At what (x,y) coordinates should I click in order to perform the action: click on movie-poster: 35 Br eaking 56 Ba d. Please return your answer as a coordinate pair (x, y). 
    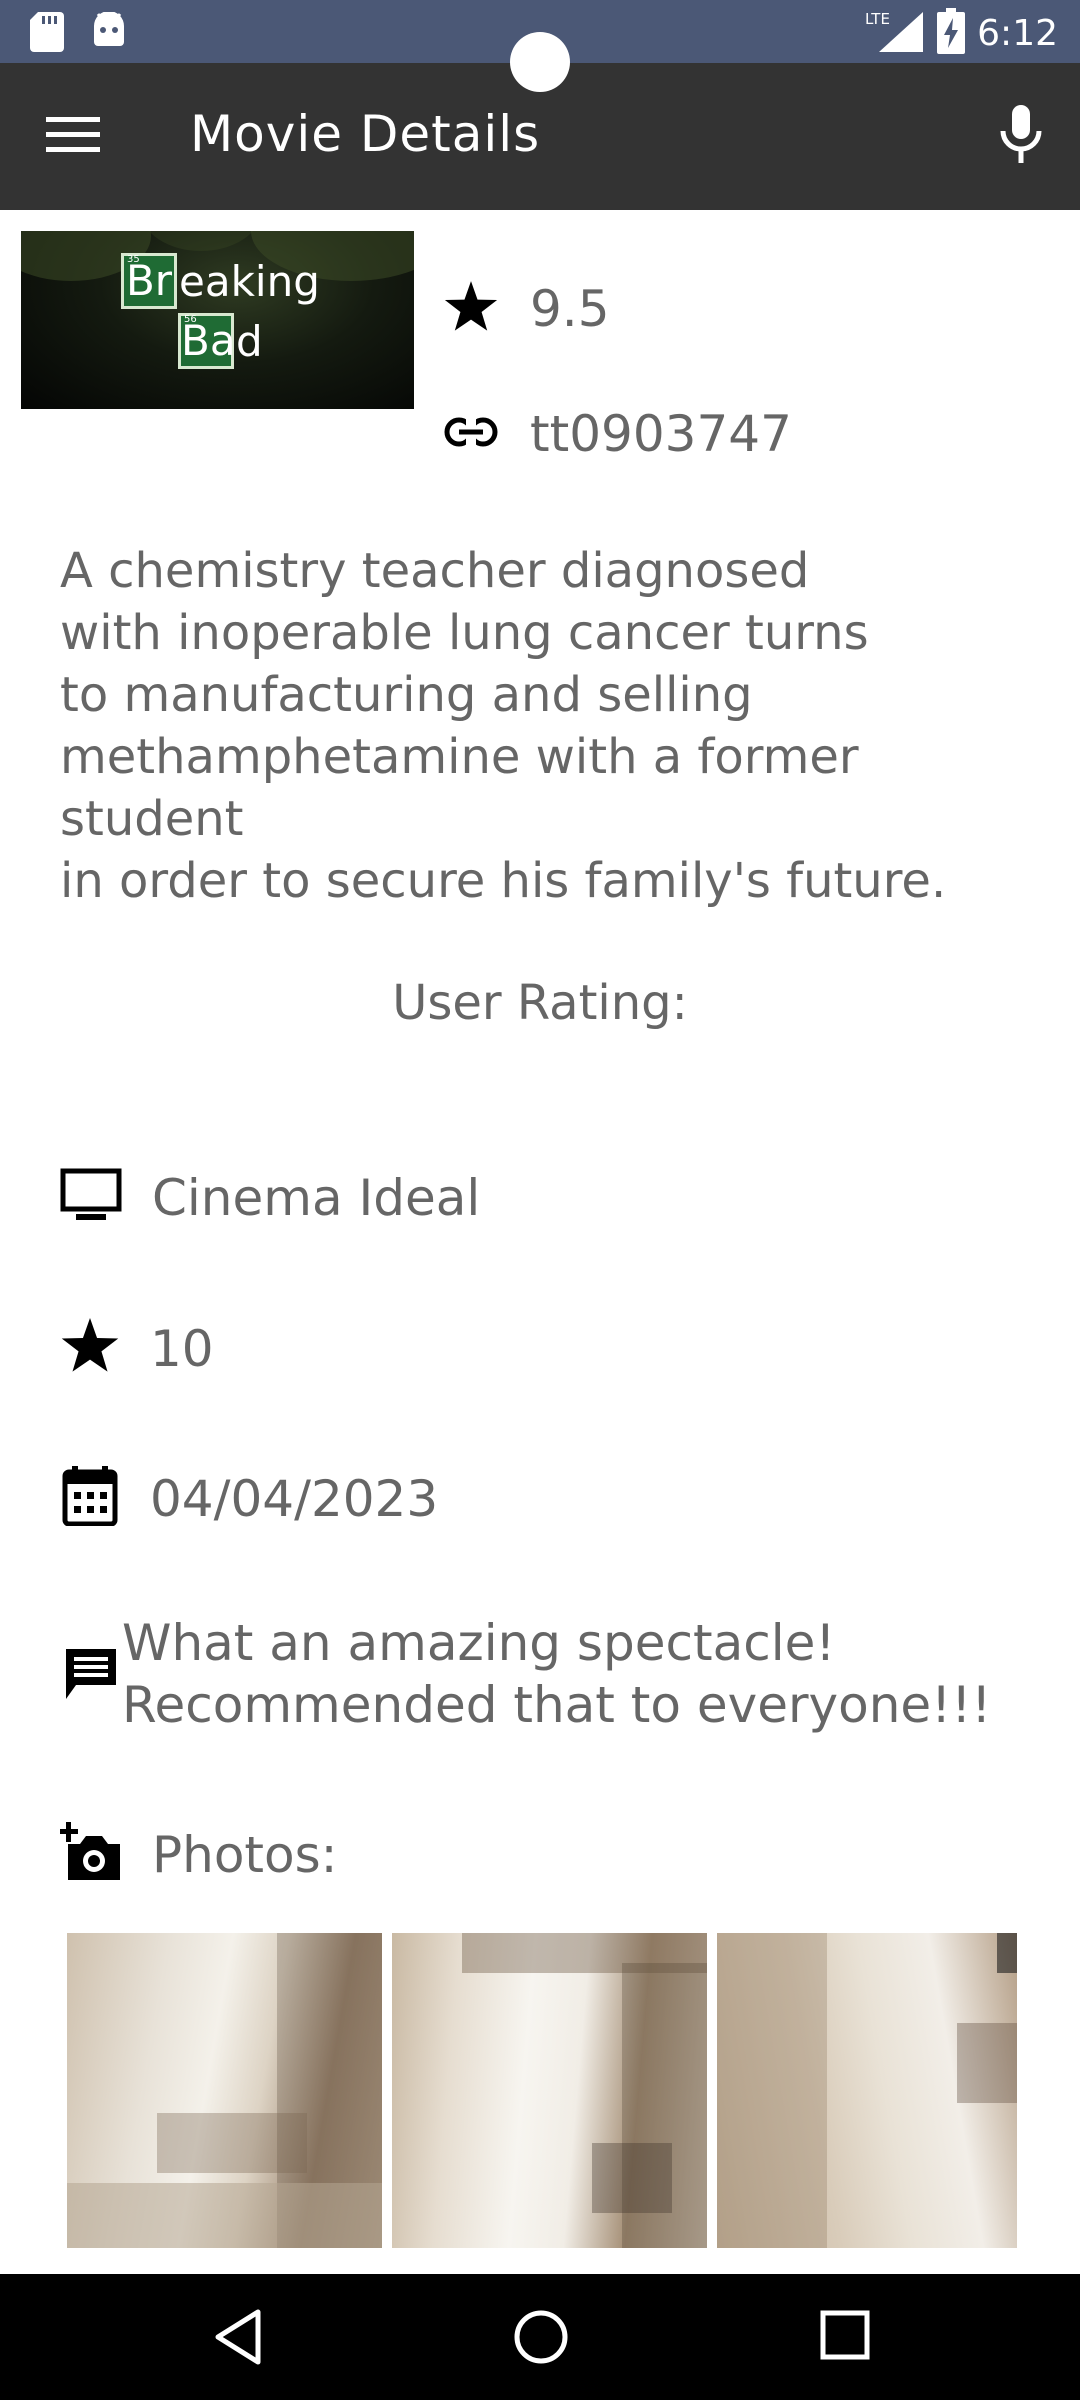
    Looking at the image, I should click on (217, 320).